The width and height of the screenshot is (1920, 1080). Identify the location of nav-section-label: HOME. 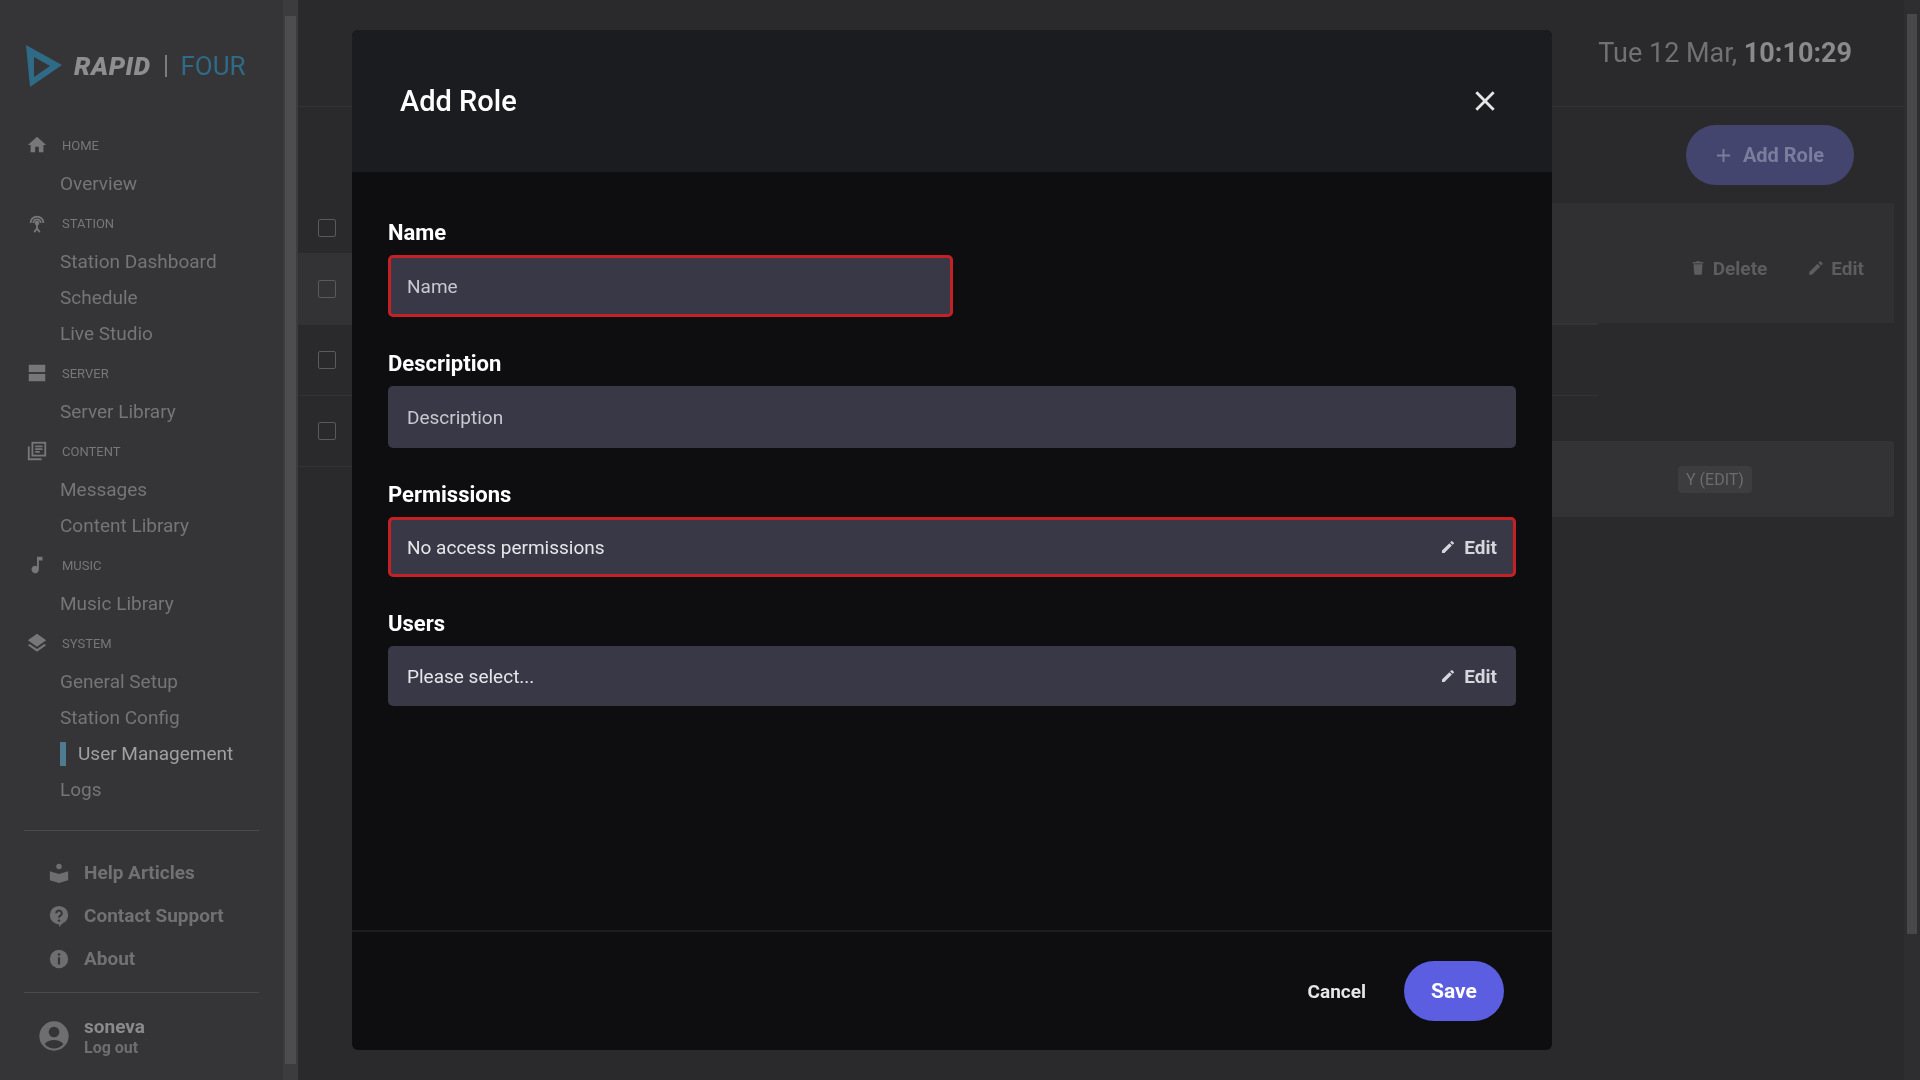
(80, 145).